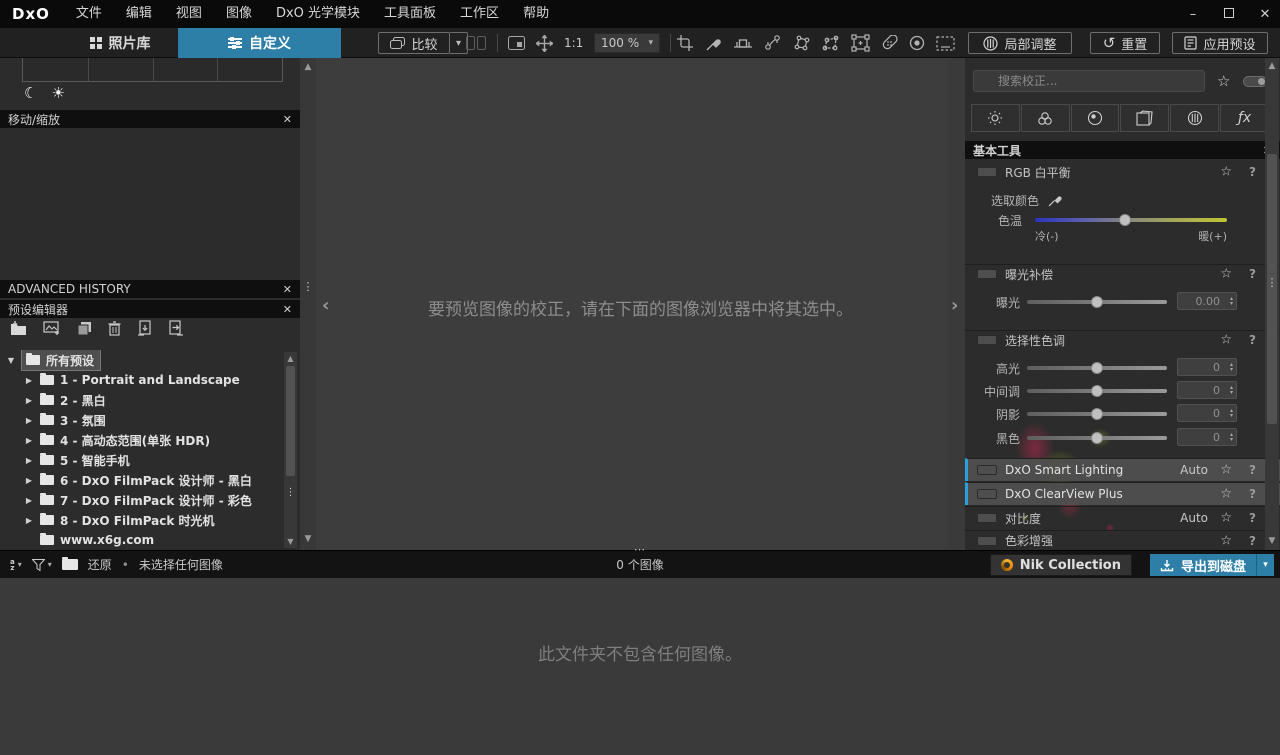 The image size is (1280, 755). What do you see at coordinates (318, 14) in the screenshot?
I see `menu-optics-modules: DxO 光学模块` at bounding box center [318, 14].